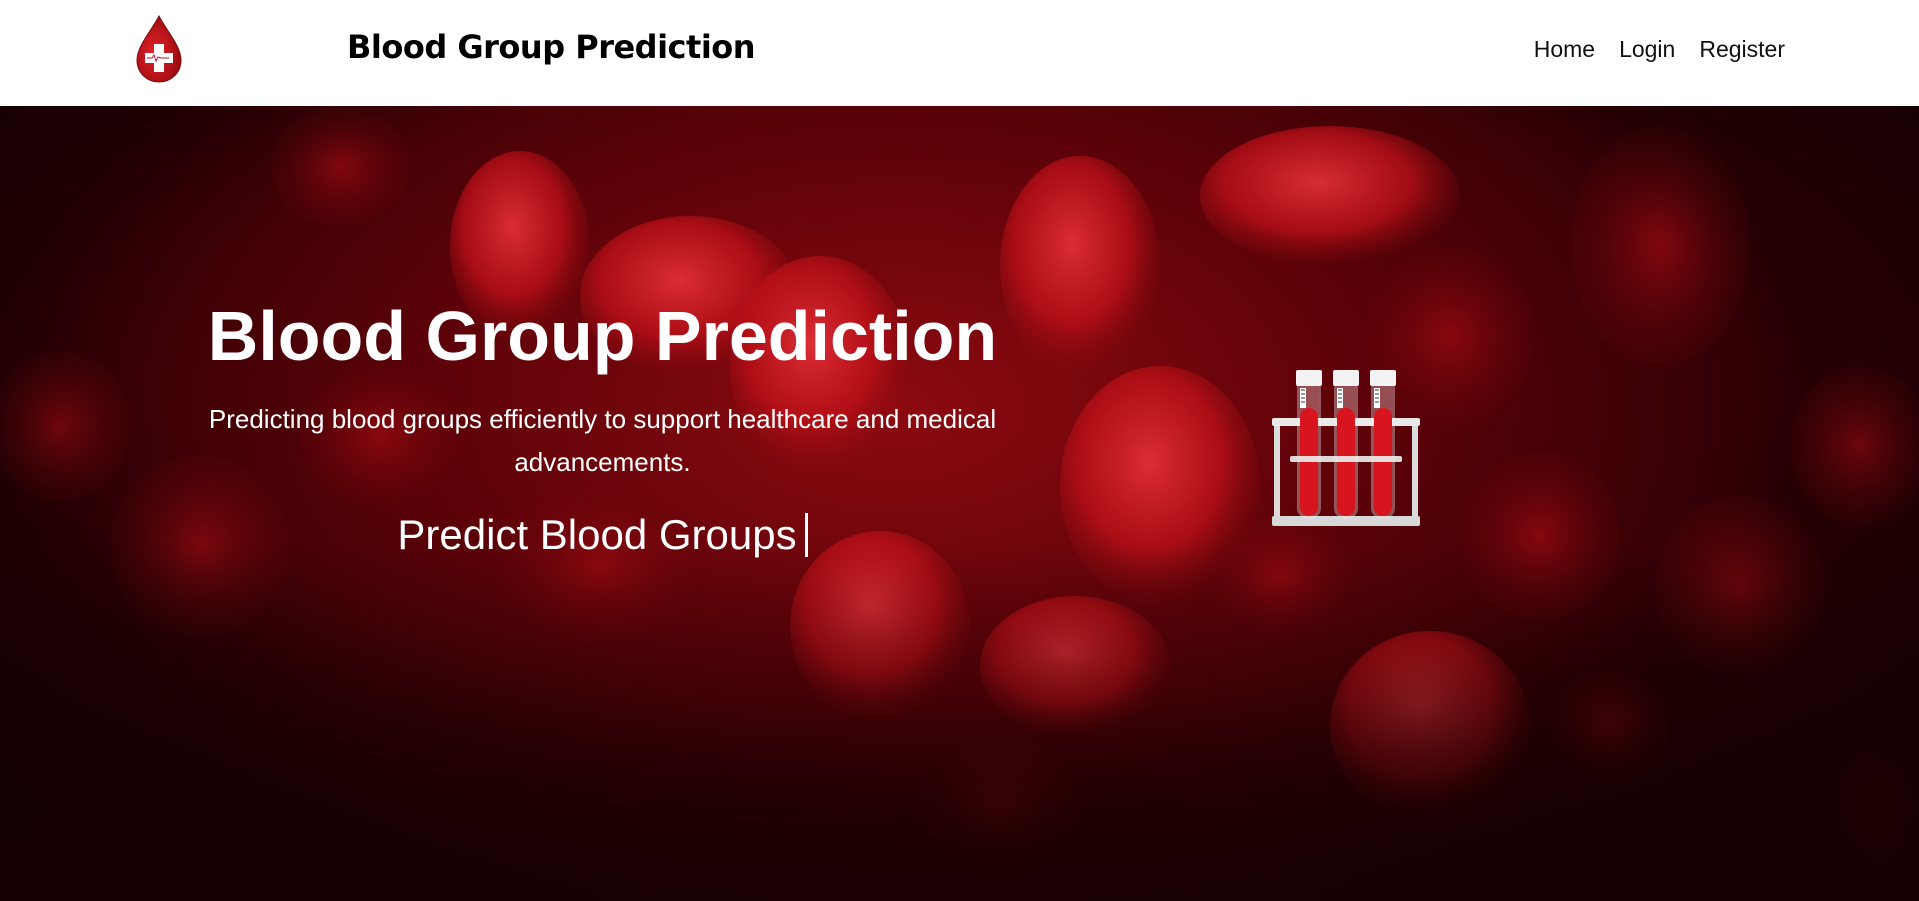  What do you see at coordinates (1742, 49) in the screenshot?
I see `nav-register-link: Register` at bounding box center [1742, 49].